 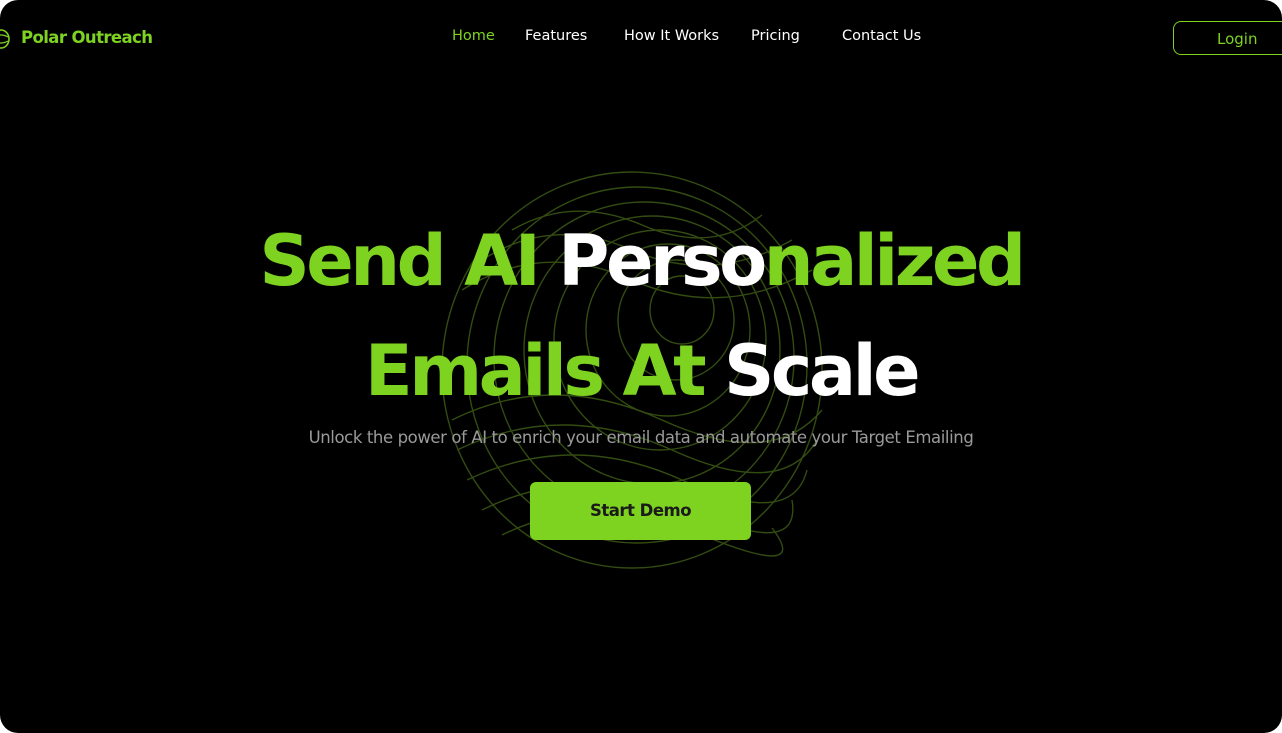 I want to click on brand-logo: Polar Outreach, so click(x=87, y=37).